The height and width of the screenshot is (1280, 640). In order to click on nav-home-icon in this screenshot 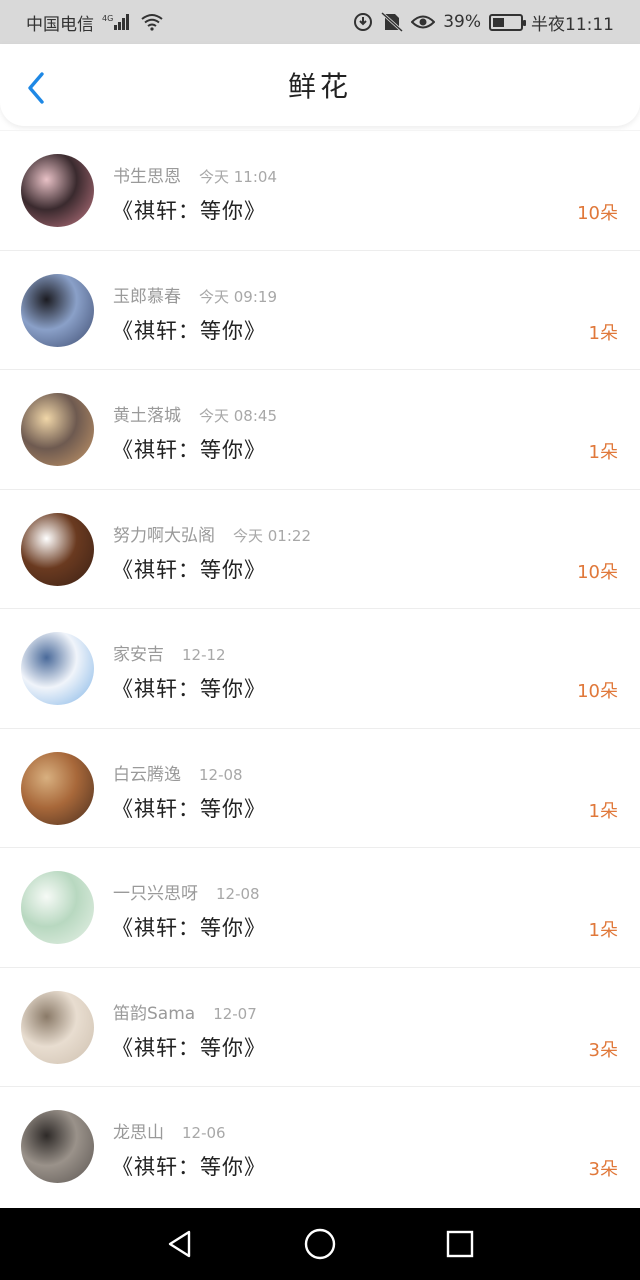, I will do `click(320, 1244)`.